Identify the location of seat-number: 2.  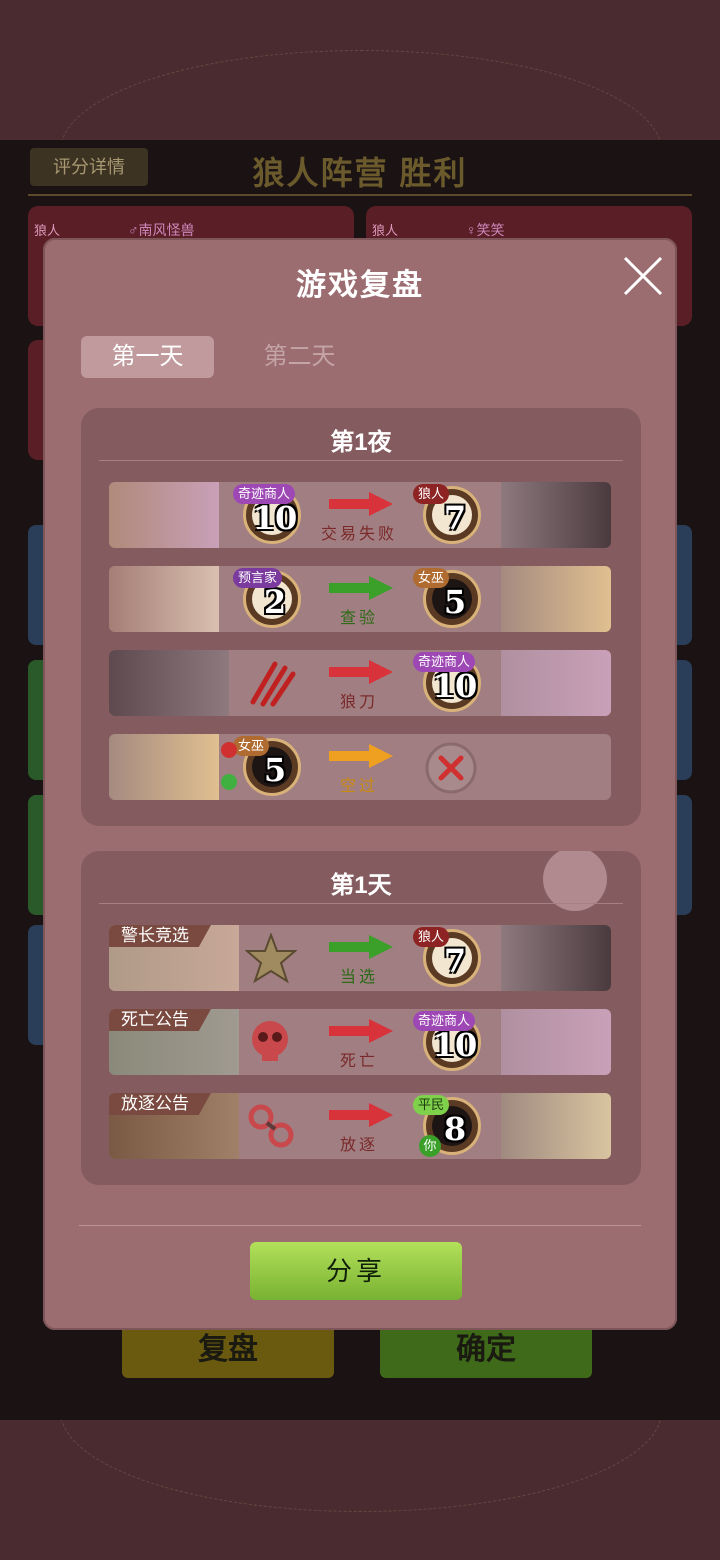
(275, 602).